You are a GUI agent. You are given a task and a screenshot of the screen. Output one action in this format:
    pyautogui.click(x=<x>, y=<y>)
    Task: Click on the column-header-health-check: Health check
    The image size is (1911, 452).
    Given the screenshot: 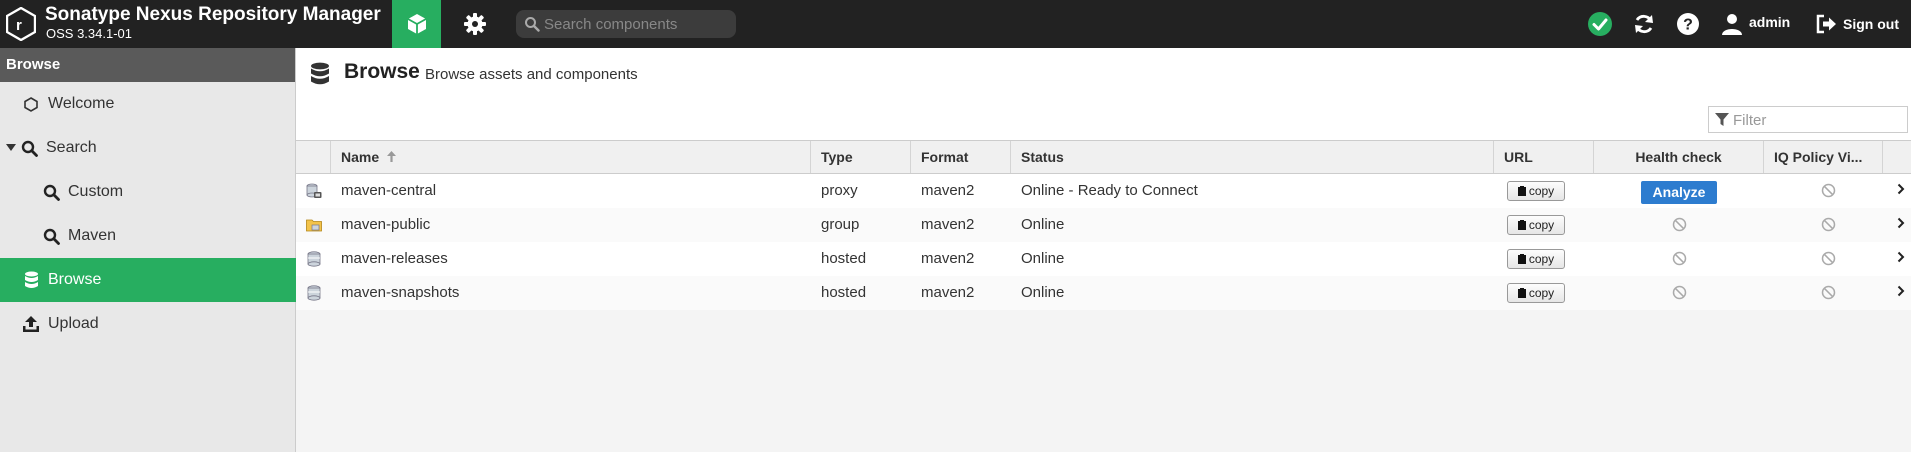 What is the action you would take?
    pyautogui.click(x=1679, y=157)
    